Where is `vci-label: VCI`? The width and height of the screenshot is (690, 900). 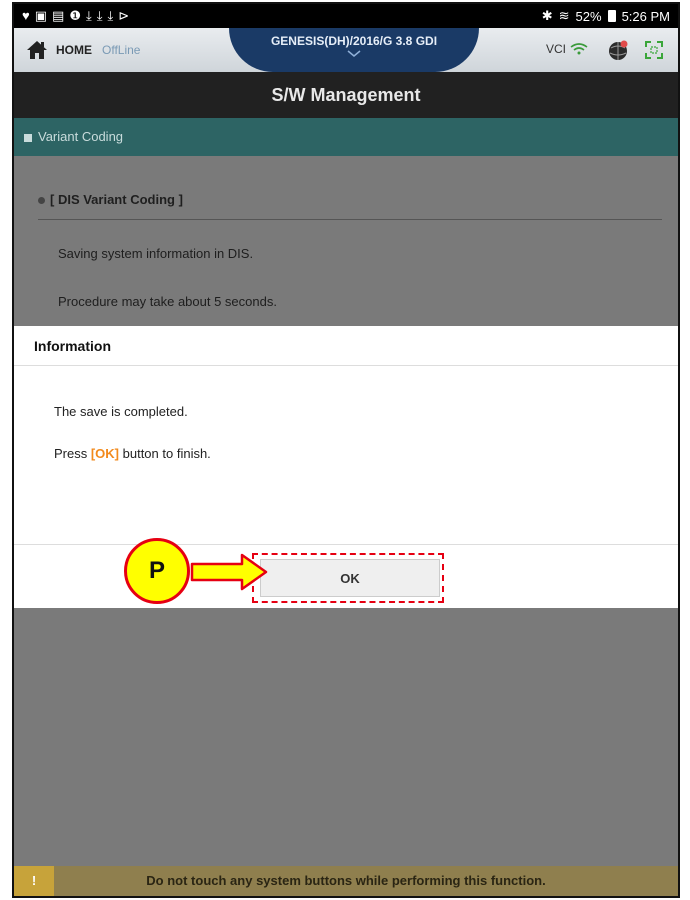
vci-label: VCI is located at coordinates (555, 49).